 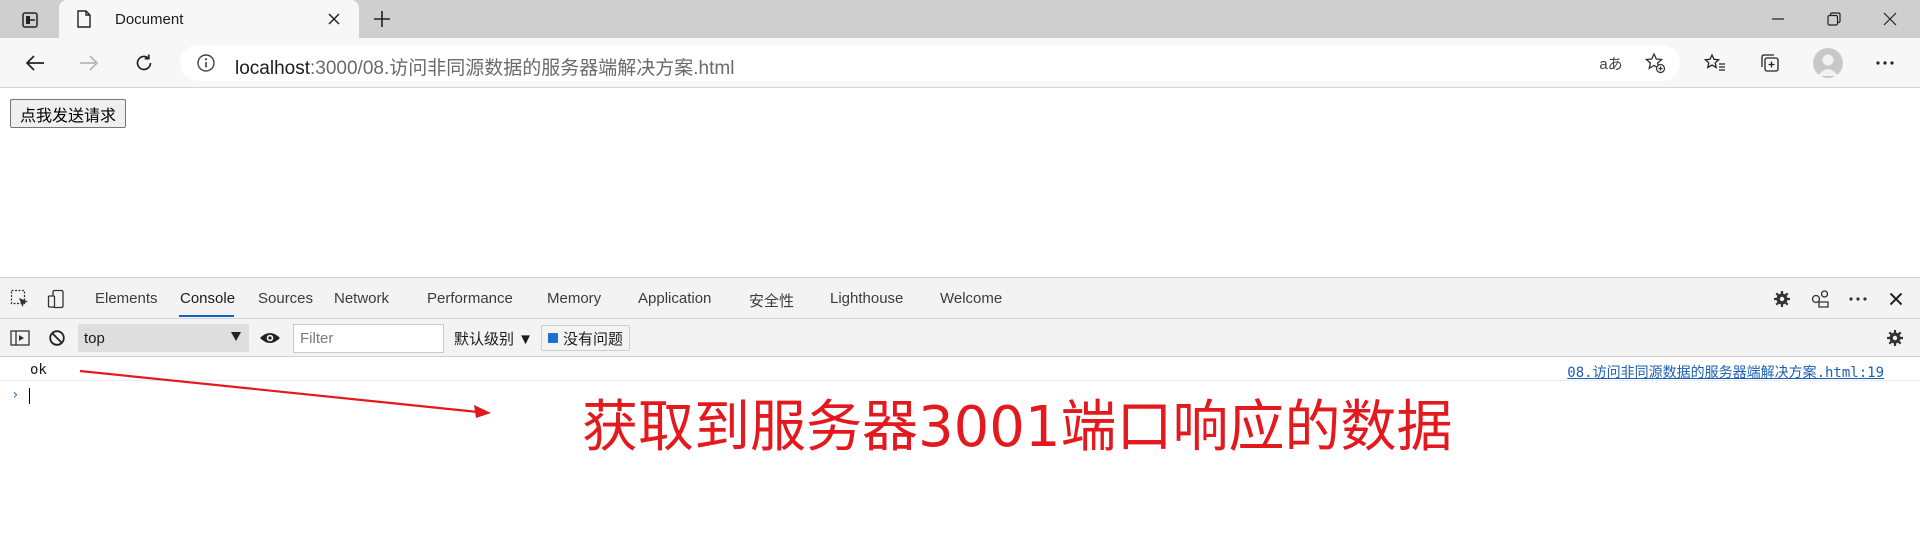 What do you see at coordinates (866, 298) in the screenshot?
I see `tab-lighthouse: Lighthouse` at bounding box center [866, 298].